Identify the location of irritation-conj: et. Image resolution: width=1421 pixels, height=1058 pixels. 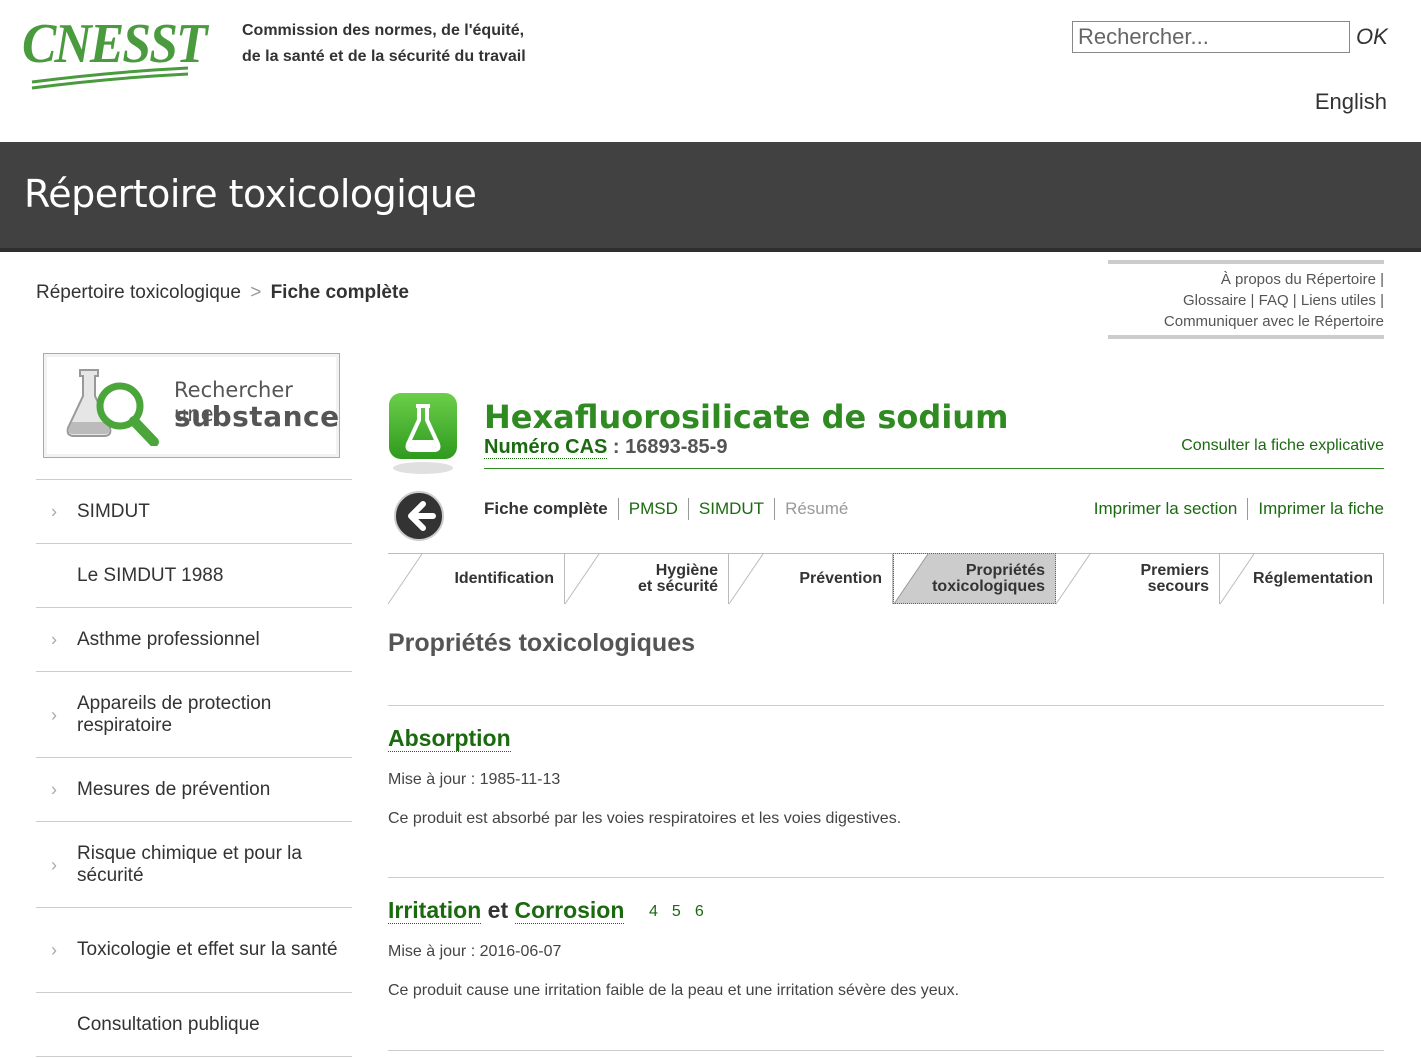
(498, 910).